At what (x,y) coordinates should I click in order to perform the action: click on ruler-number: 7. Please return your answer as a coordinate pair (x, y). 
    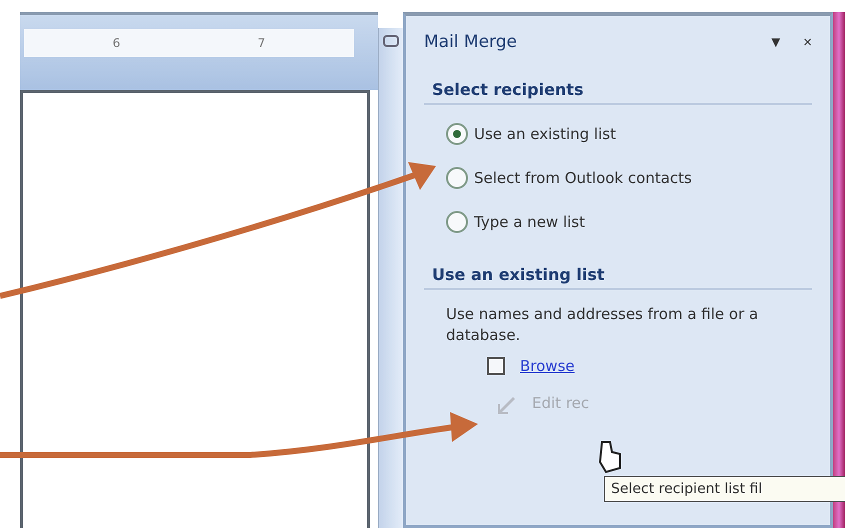
    Looking at the image, I should click on (262, 43).